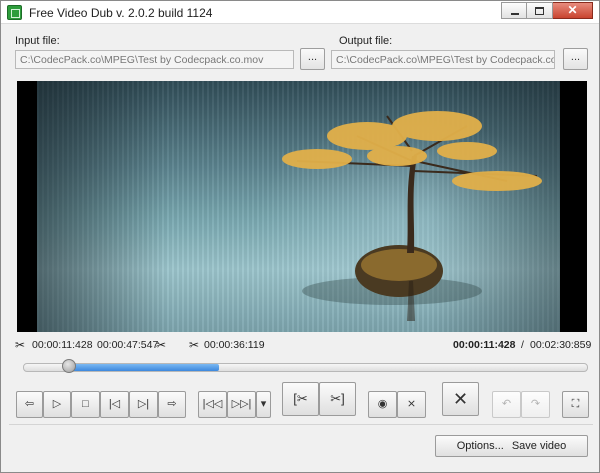 This screenshot has width=600, height=473. I want to click on prev-keyframe-button: |◁, so click(114, 404).